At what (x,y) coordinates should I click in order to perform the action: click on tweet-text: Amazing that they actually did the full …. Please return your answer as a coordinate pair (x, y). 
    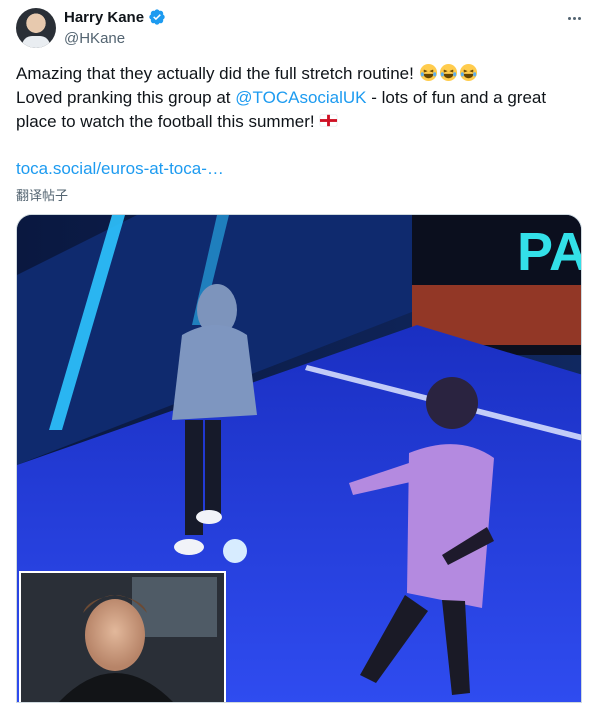
    Looking at the image, I should click on (296, 98).